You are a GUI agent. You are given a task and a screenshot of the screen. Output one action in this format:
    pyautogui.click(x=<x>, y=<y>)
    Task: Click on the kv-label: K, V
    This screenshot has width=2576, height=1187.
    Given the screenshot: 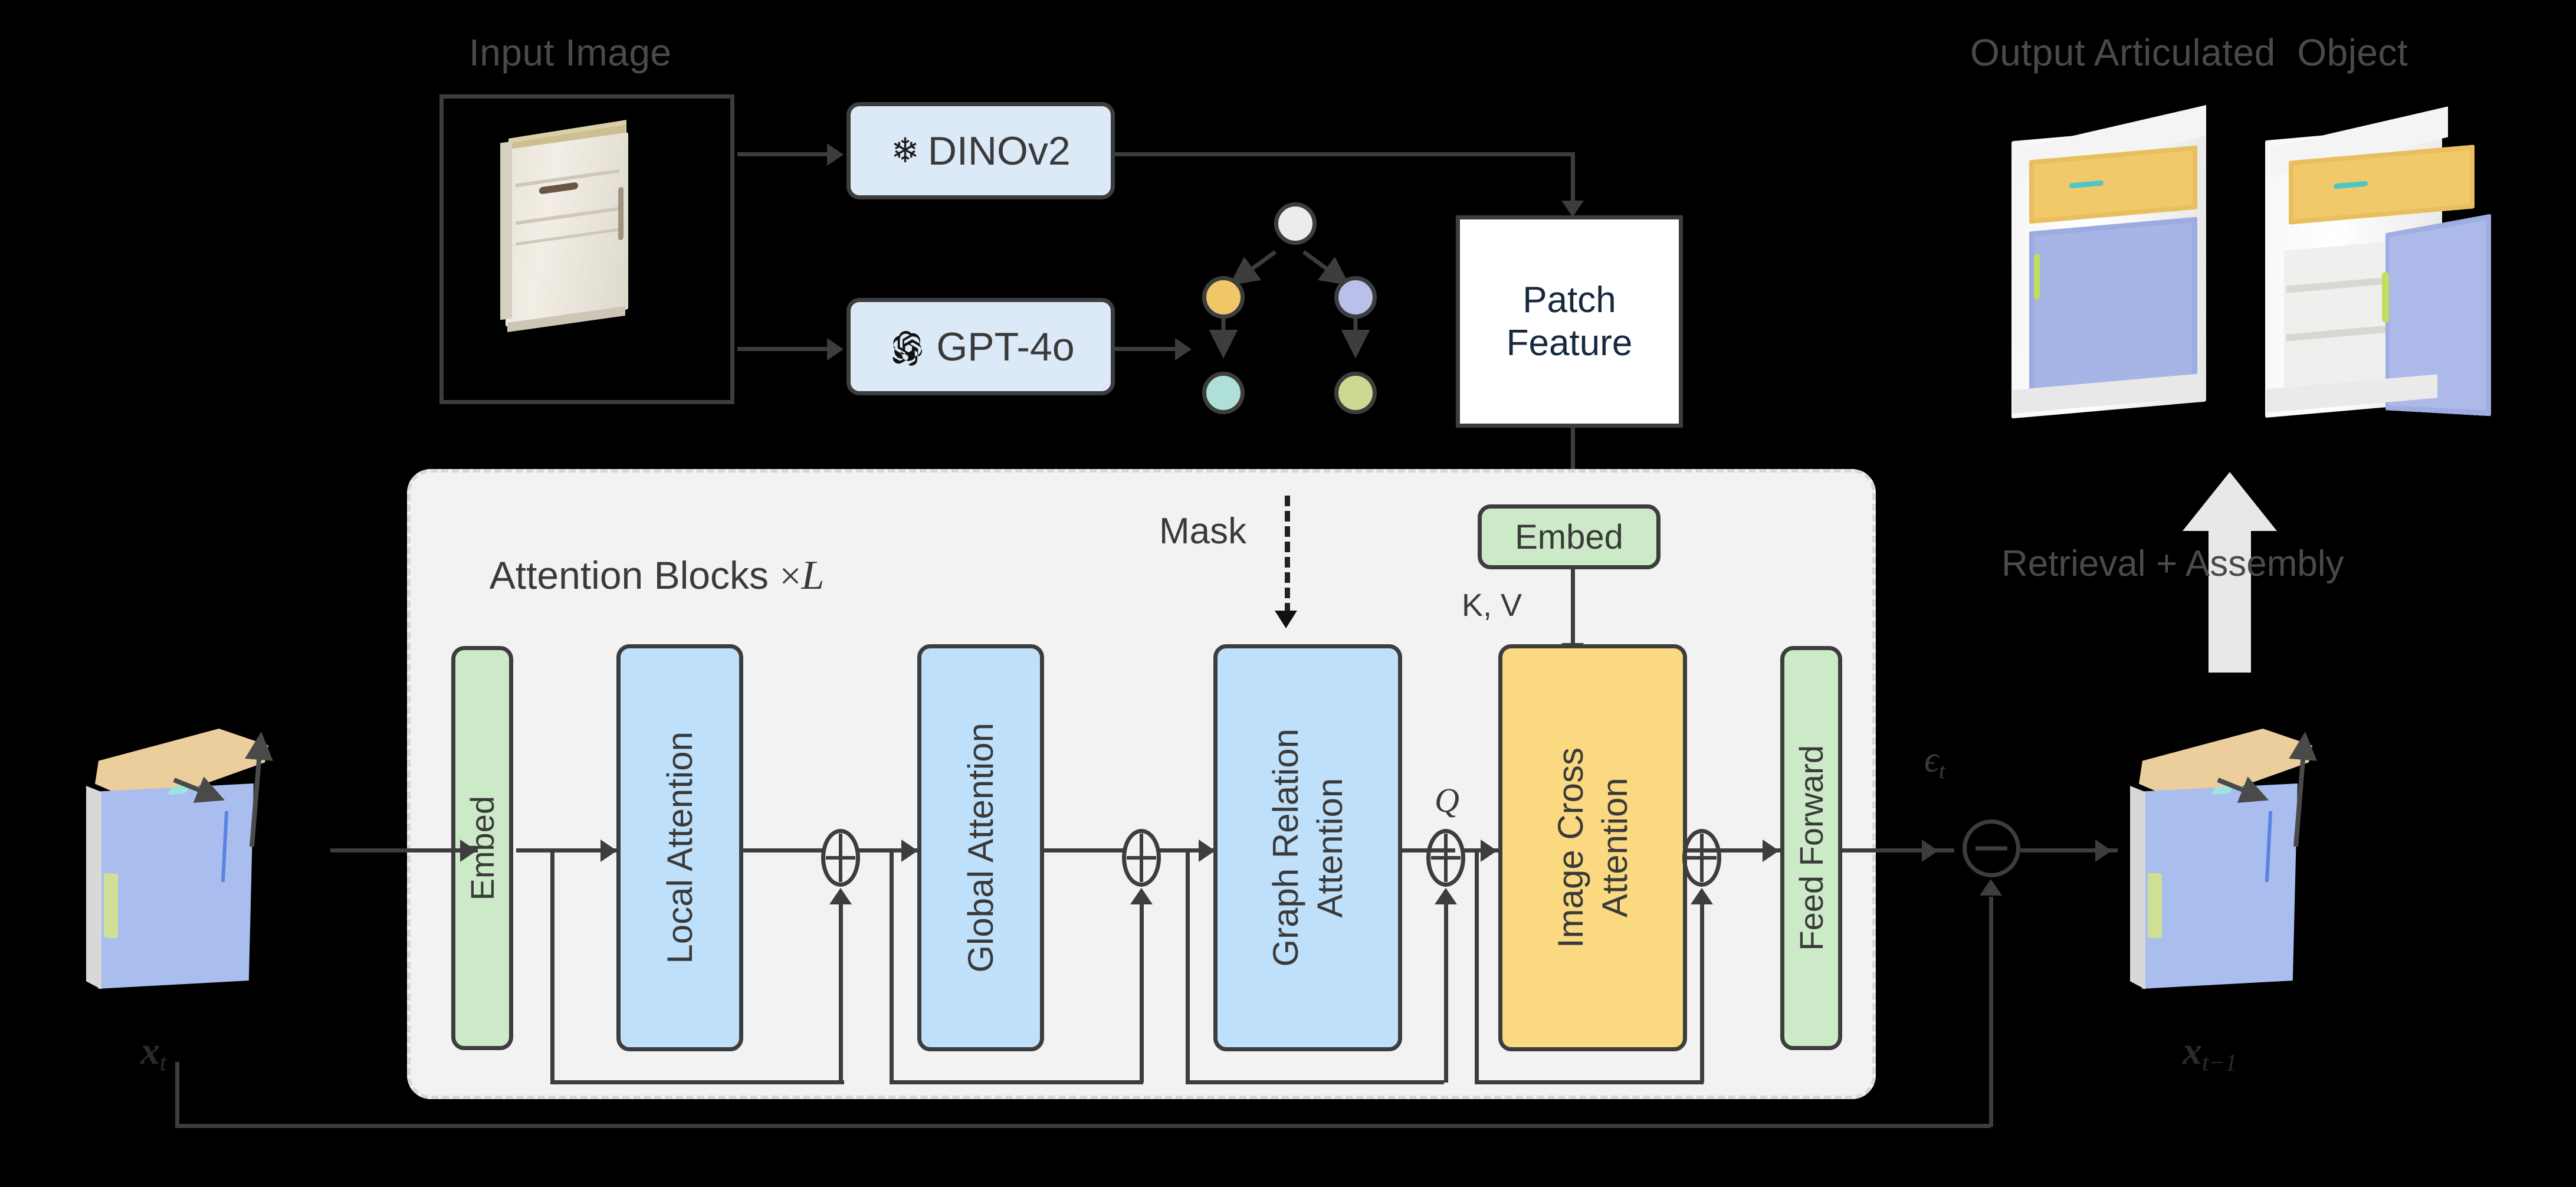 What is the action you would take?
    pyautogui.click(x=1492, y=605)
    